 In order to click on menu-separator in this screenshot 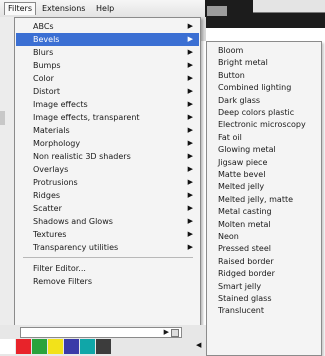, I will do `click(108, 257)`.